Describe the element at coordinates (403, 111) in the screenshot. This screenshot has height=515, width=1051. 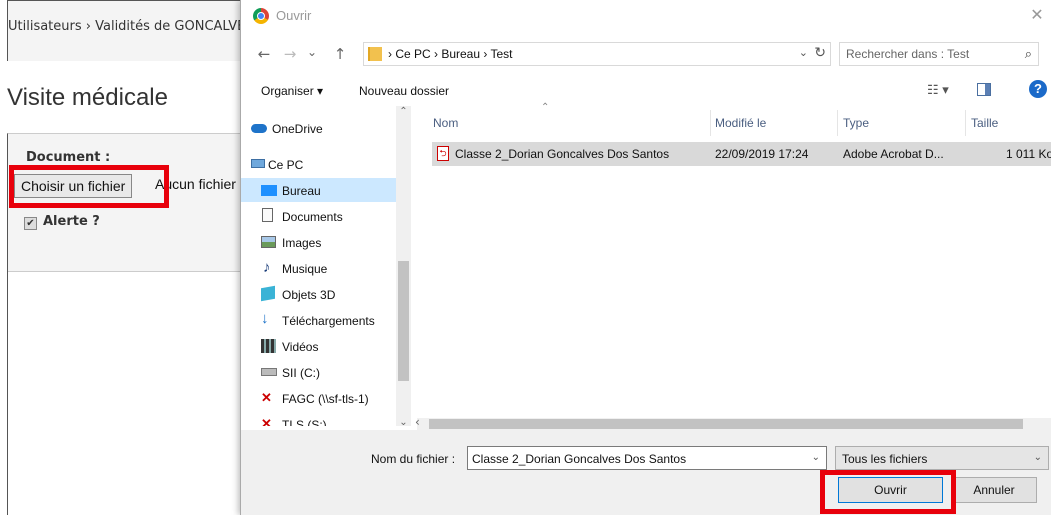
I see `scroll-up-icon: ⌃` at that location.